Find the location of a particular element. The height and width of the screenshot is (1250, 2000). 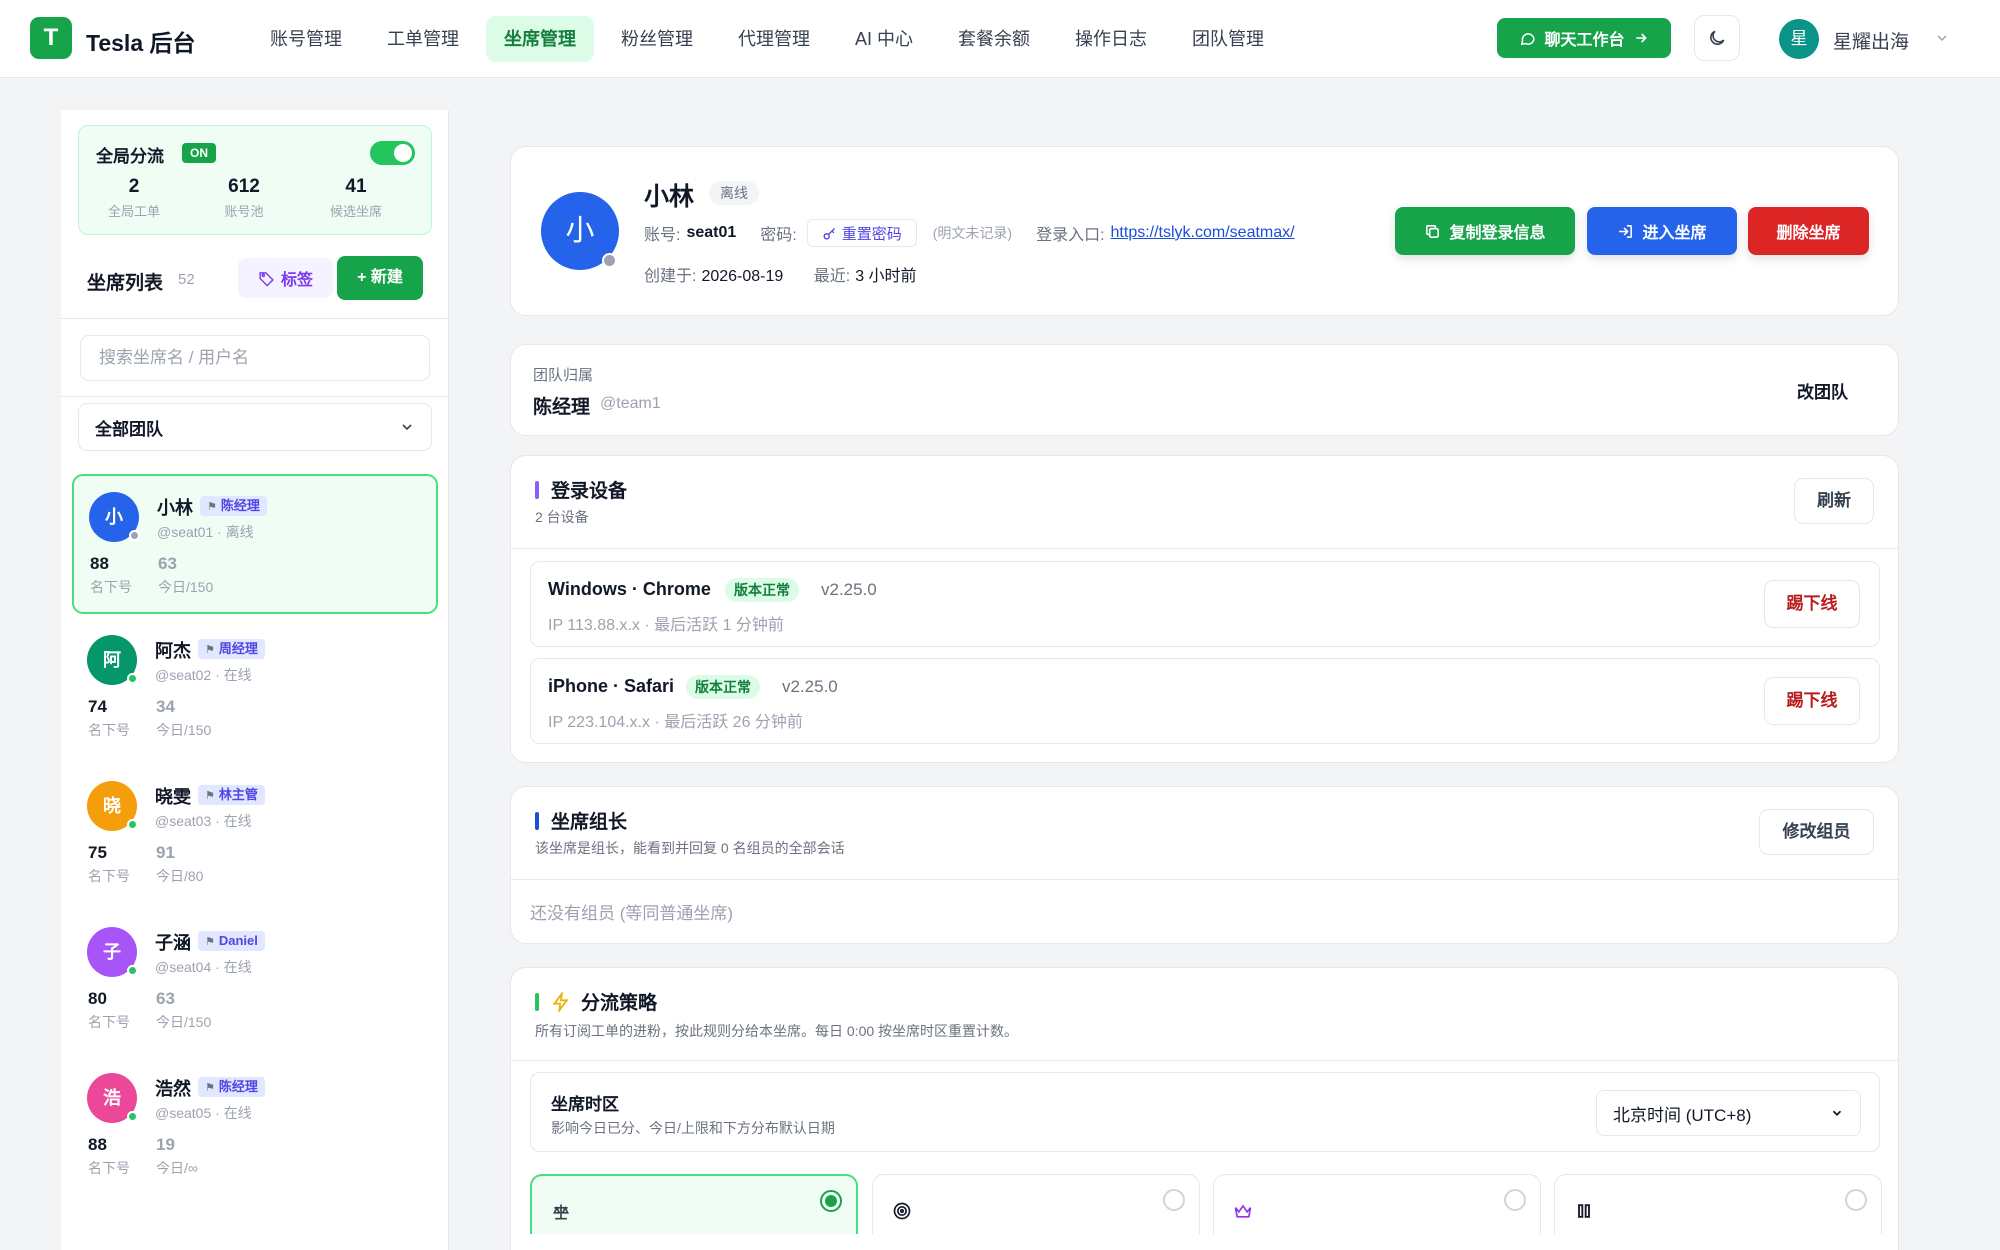

nav-item-seats: 坐席管理 is located at coordinates (540, 39).